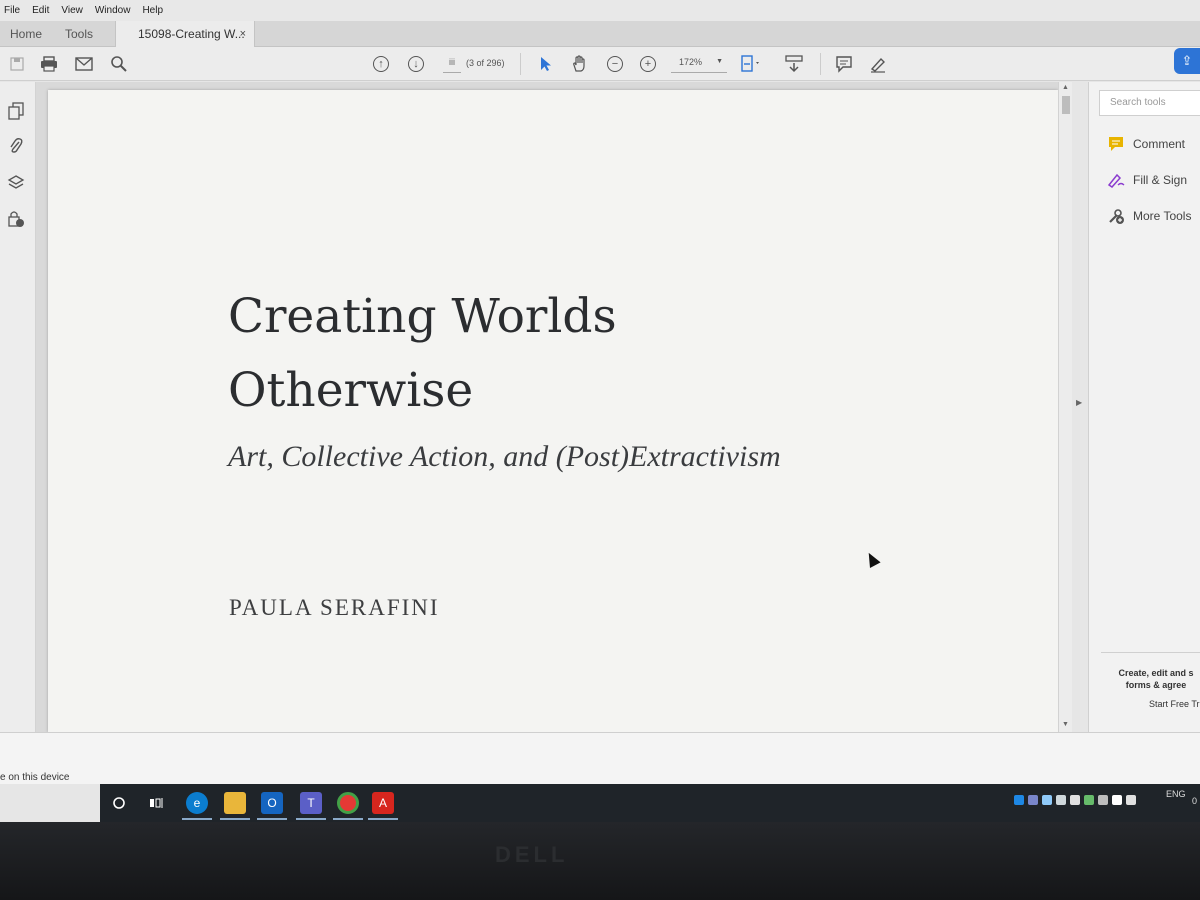  Describe the element at coordinates (650, 803) in the screenshot. I see `taskbar: e O T A ENG 0` at that location.